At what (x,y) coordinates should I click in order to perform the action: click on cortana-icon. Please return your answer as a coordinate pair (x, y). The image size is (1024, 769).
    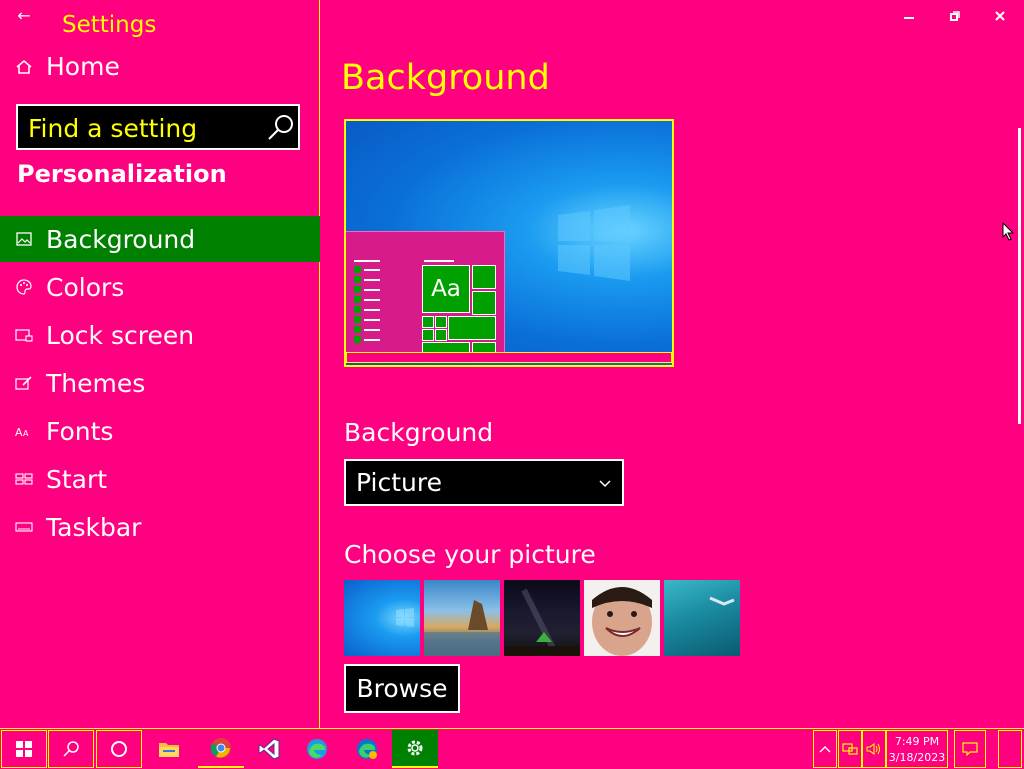
    Looking at the image, I should click on (119, 749).